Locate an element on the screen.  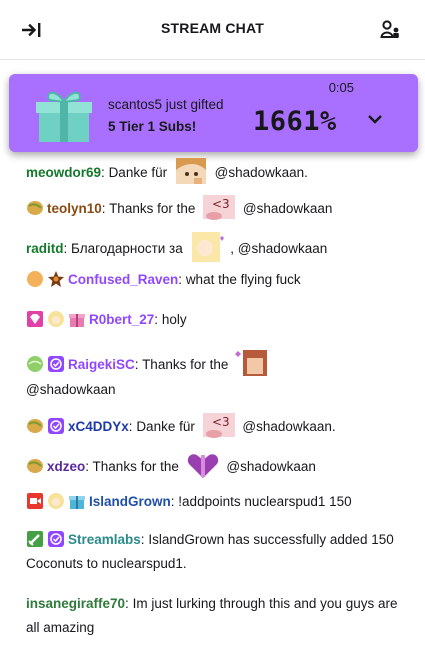
gift-icon is located at coordinates (64, 116).